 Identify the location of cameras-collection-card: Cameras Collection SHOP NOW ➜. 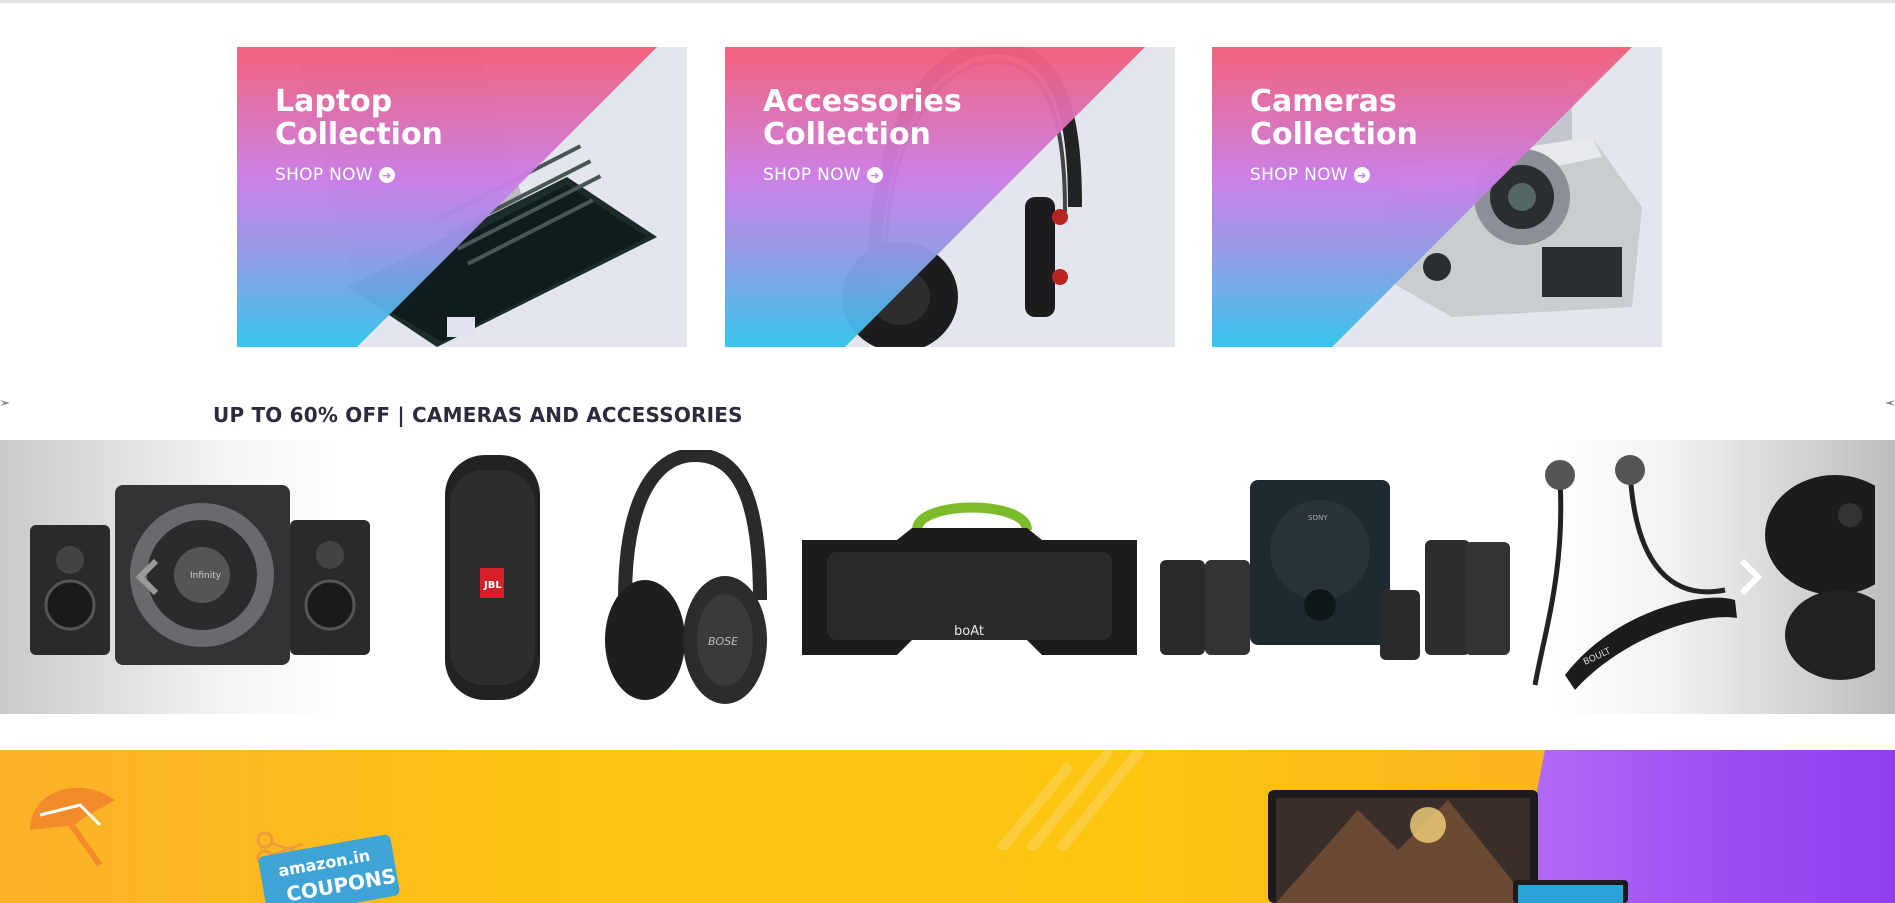
(1437, 197).